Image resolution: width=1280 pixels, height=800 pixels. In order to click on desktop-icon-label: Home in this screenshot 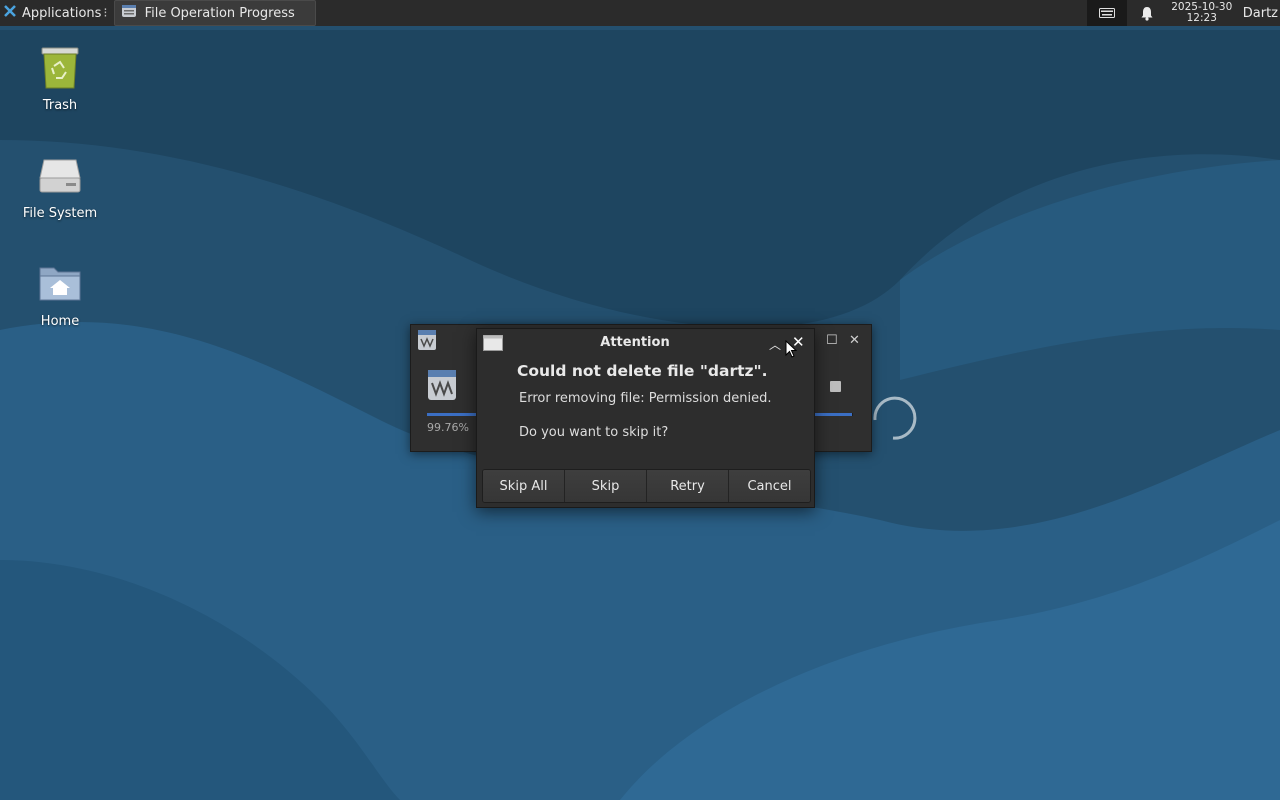, I will do `click(60, 321)`.